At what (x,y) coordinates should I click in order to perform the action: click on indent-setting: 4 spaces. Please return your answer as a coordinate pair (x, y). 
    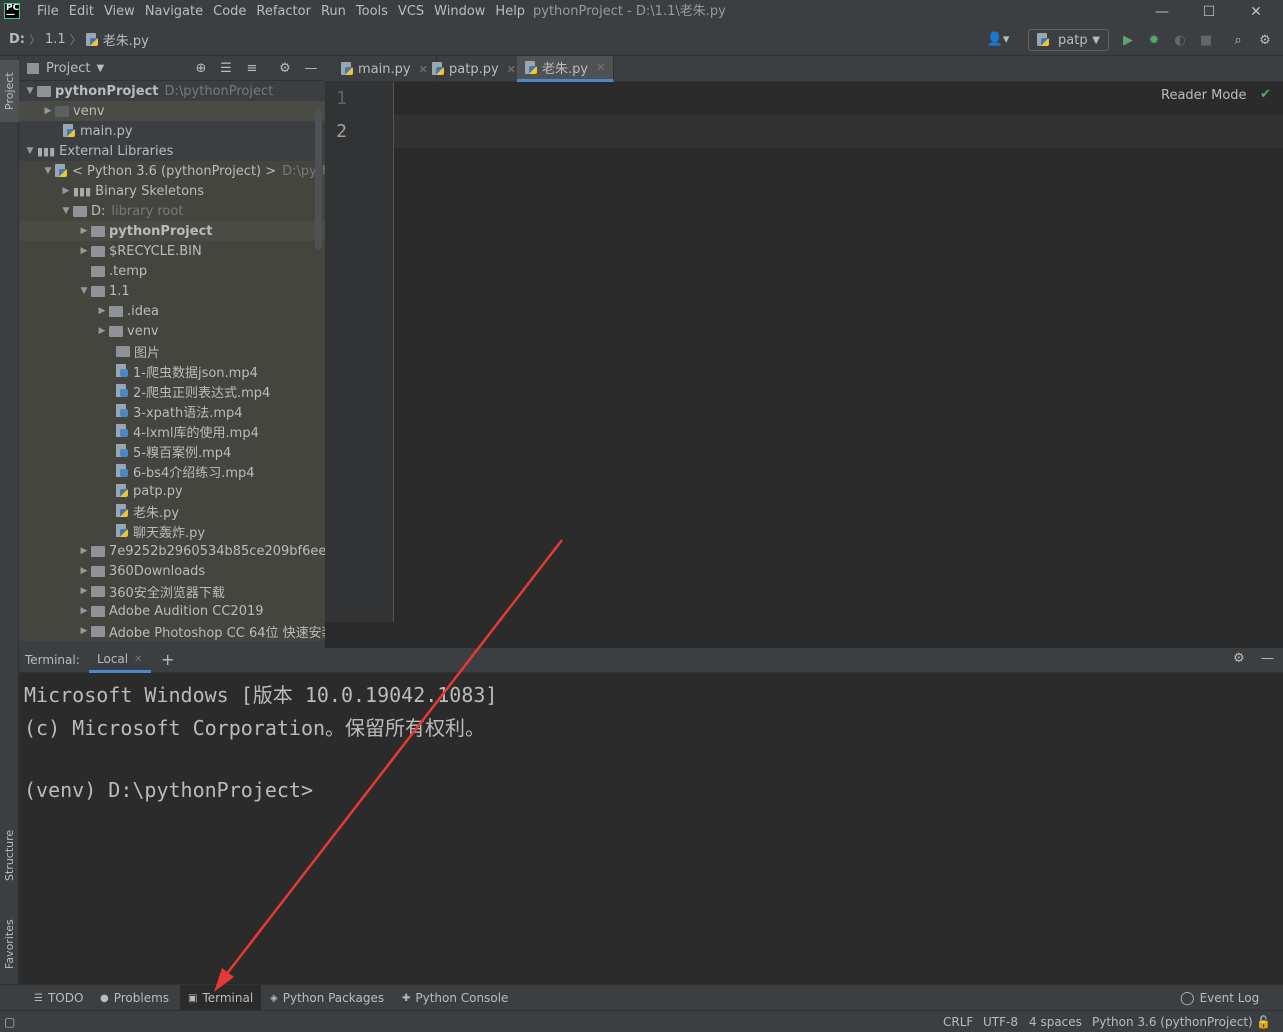
    Looking at the image, I should click on (1055, 1021).